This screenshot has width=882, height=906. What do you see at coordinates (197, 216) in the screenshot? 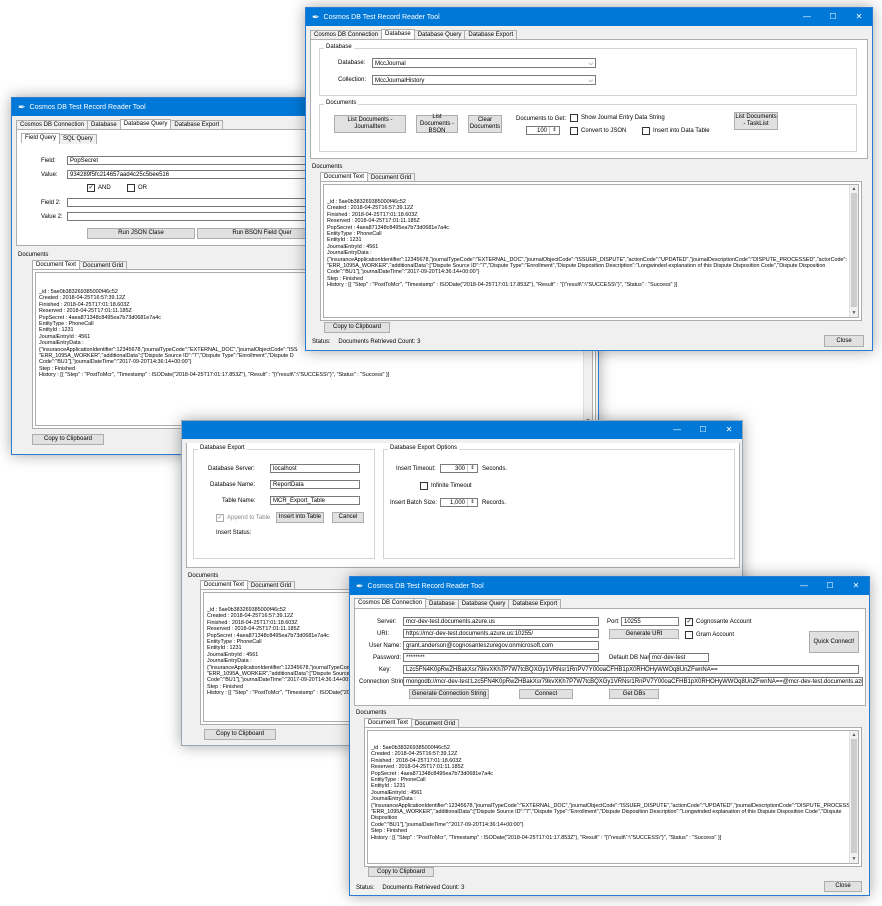
I see `value2-input` at bounding box center [197, 216].